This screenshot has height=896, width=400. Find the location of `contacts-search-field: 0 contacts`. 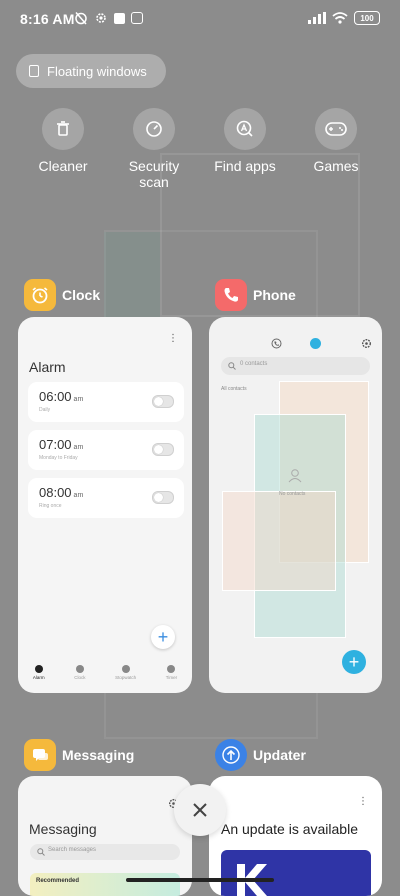

contacts-search-field: 0 contacts is located at coordinates (295, 366).